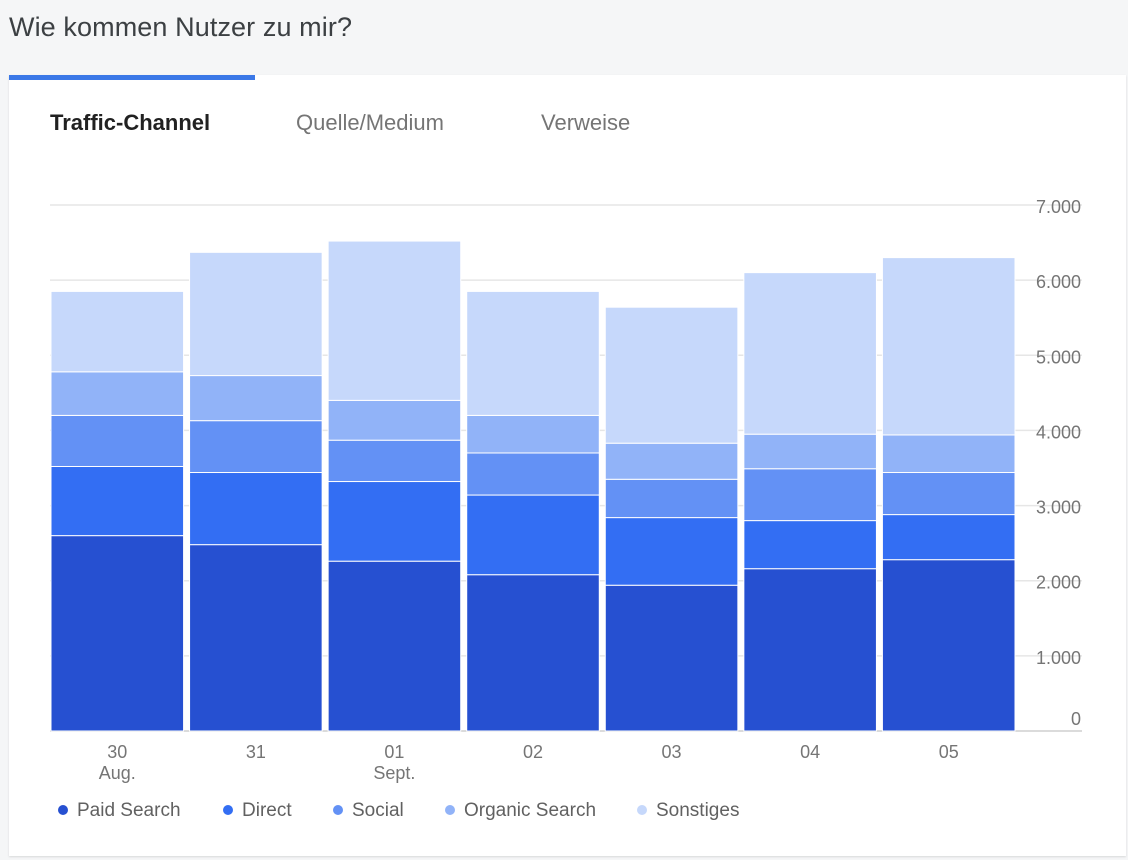 Image resolution: width=1128 pixels, height=860 pixels. What do you see at coordinates (1058, 432) in the screenshot?
I see `y-tick-label: 4.000` at bounding box center [1058, 432].